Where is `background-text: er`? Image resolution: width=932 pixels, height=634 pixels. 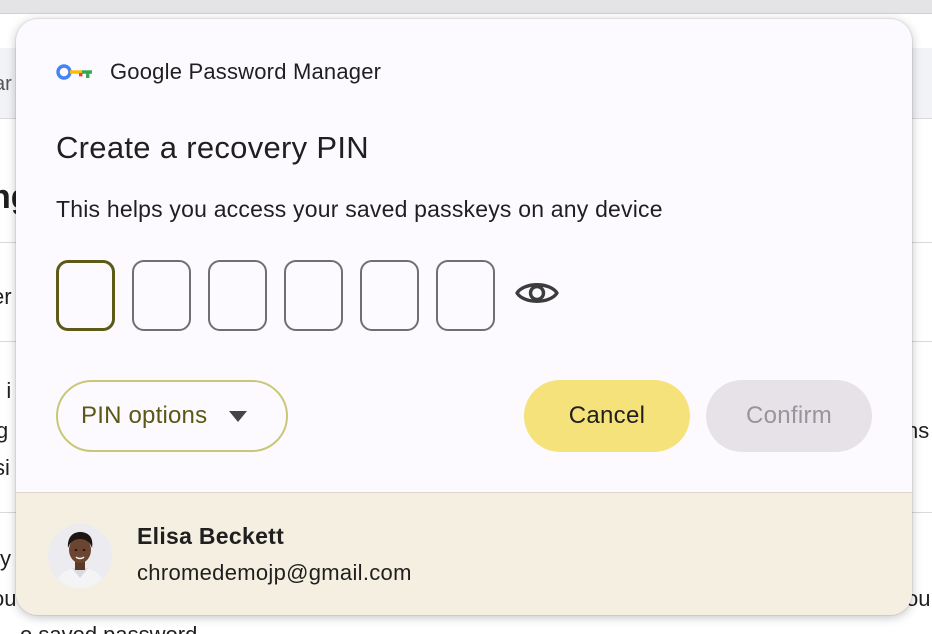
background-text: er is located at coordinates (6, 296).